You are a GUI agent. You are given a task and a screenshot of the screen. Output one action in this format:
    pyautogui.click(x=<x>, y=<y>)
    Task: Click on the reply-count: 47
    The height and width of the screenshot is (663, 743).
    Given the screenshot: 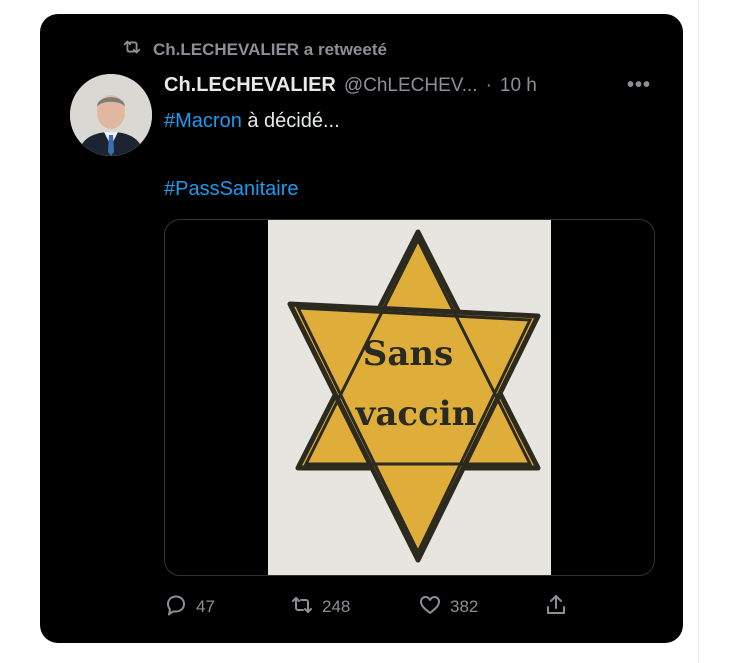 What is the action you would take?
    pyautogui.click(x=205, y=606)
    